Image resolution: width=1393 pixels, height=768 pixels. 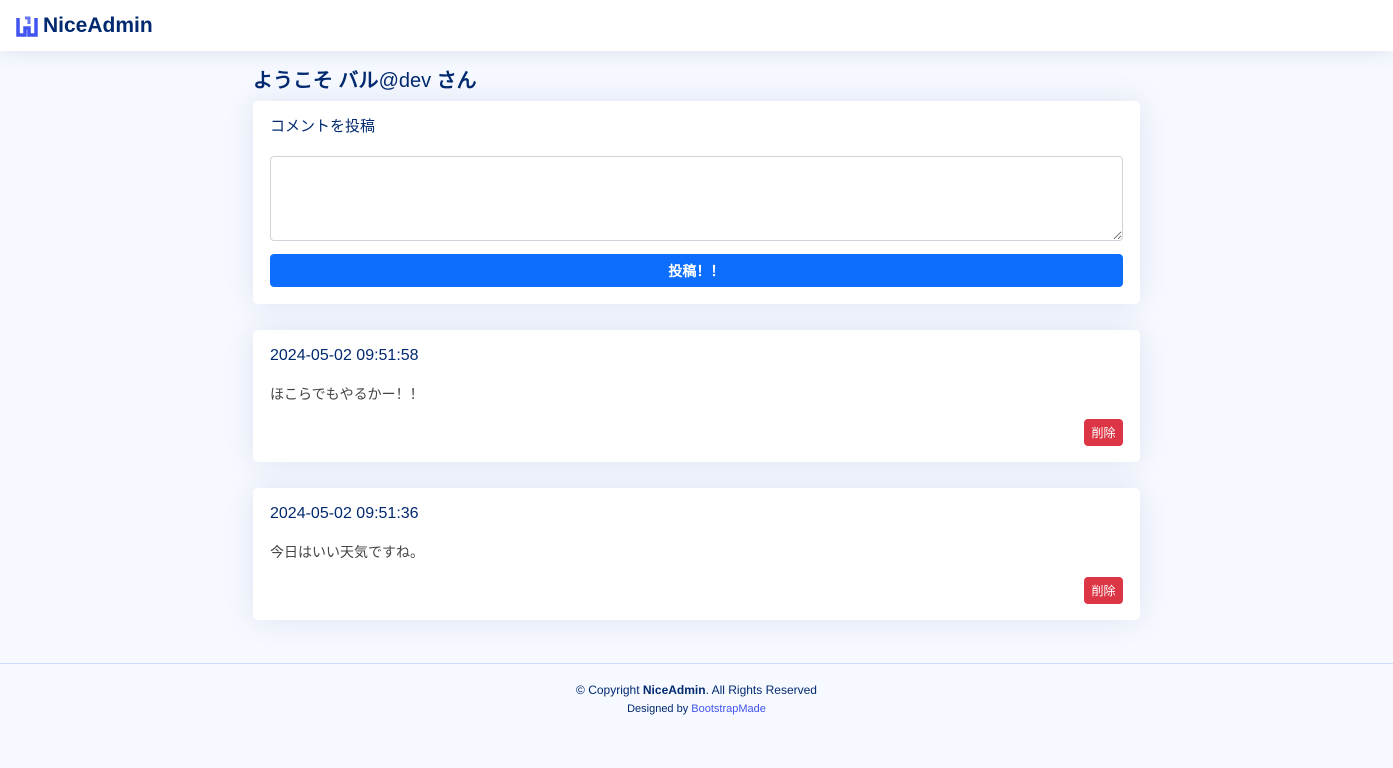 What do you see at coordinates (316, 81) in the screenshot?
I see `welcome-prefix: ようこそ バル` at bounding box center [316, 81].